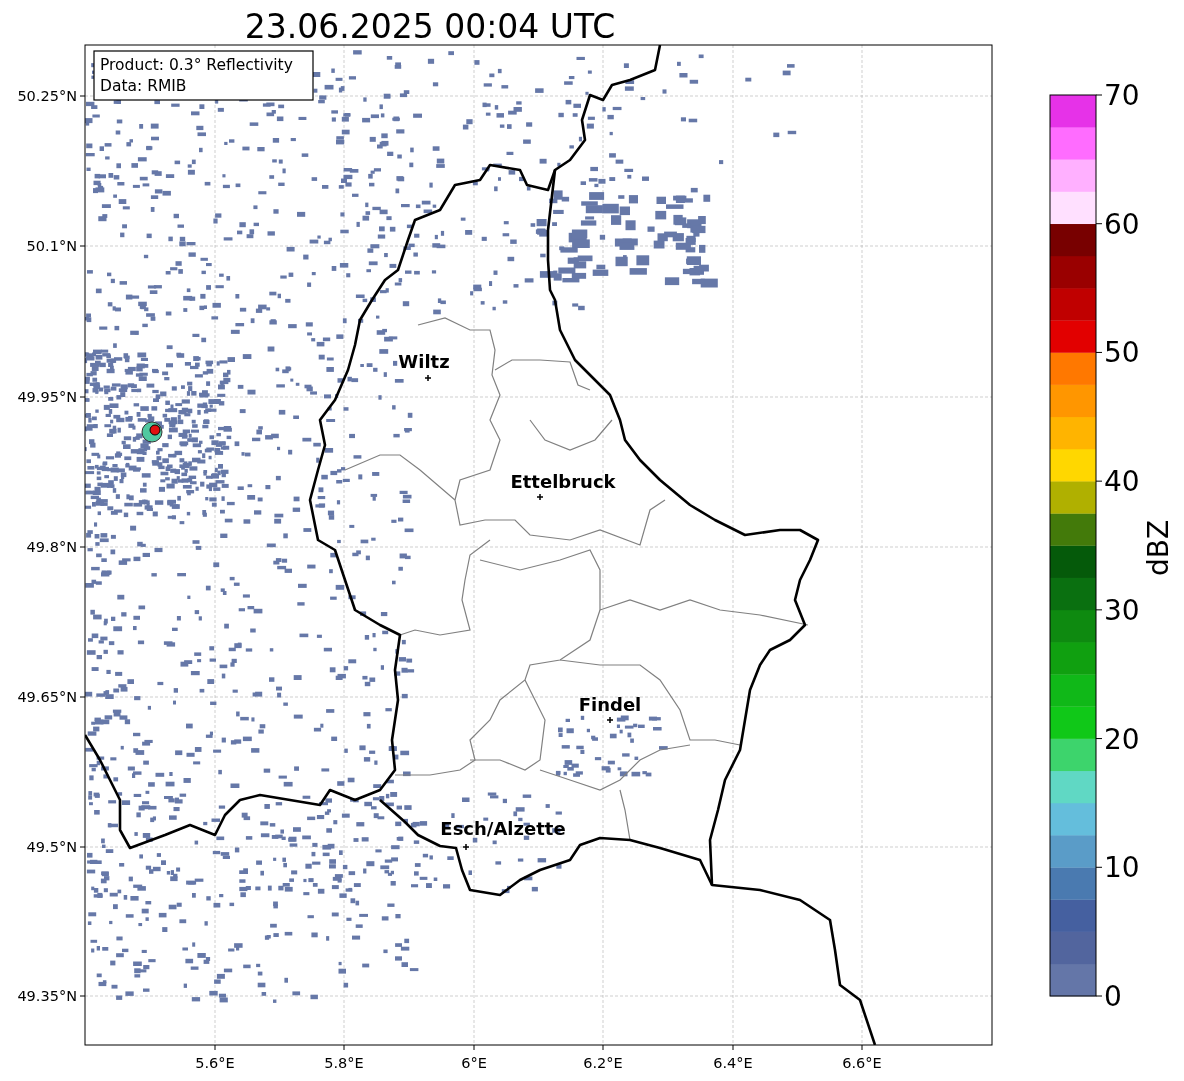 The image size is (1184, 1081). What do you see at coordinates (1158, 548) in the screenshot?
I see `colorbar-label: dBZ` at bounding box center [1158, 548].